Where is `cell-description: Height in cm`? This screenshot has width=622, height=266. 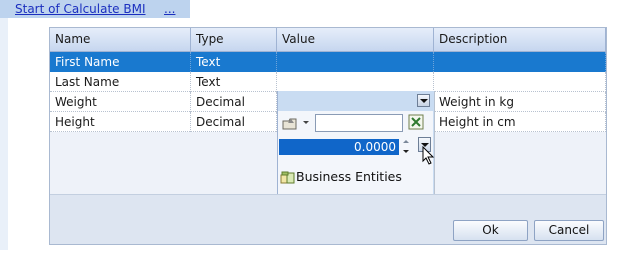 cell-description: Height in cm is located at coordinates (520, 122).